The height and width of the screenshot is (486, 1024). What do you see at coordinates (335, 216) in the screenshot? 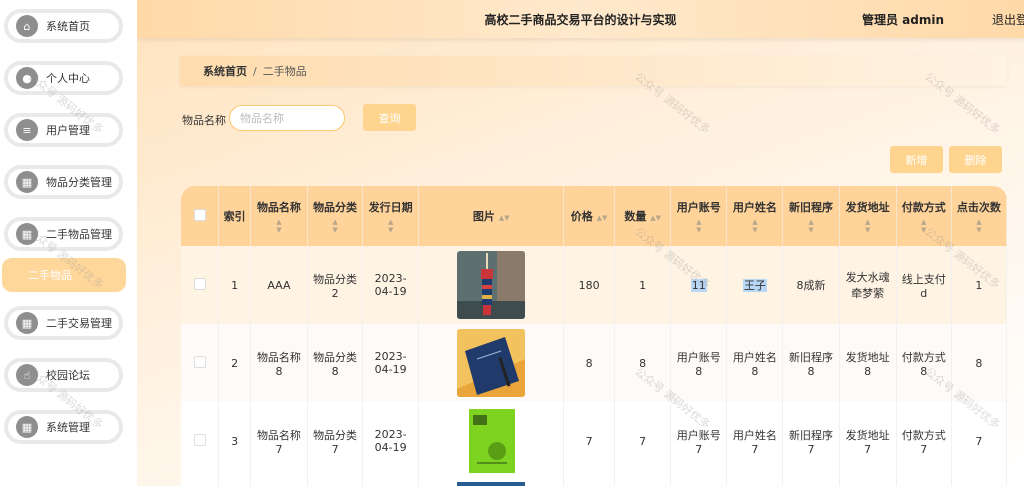
I see `col-category: 物品分类 ▲ ▼` at bounding box center [335, 216].